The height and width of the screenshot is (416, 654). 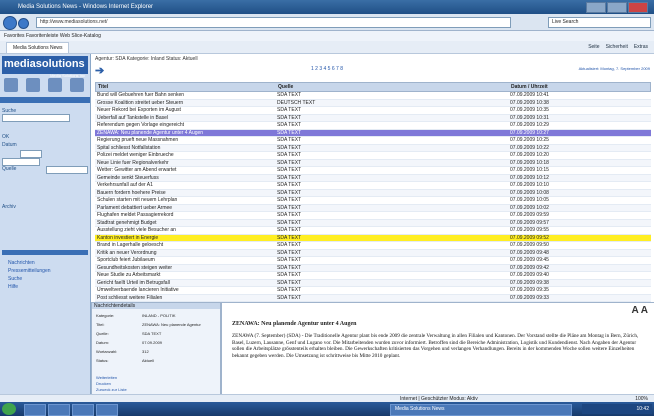 What do you see at coordinates (135, 155) in the screenshot?
I see `cell-title: Polizei meldet weniger Einbrueche` at bounding box center [135, 155].